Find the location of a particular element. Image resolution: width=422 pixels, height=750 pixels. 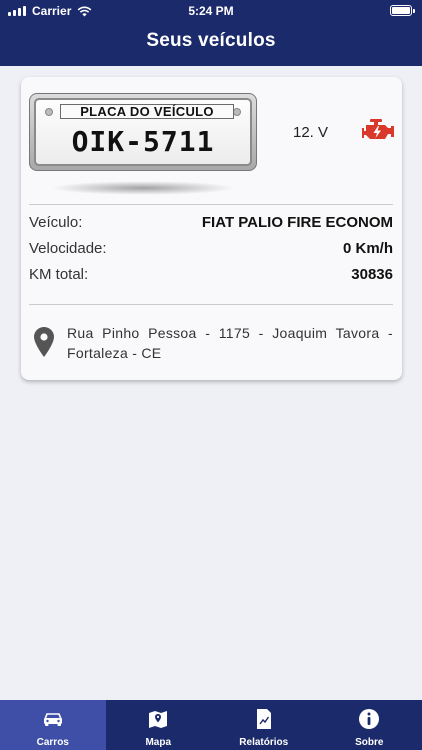

car-icon is located at coordinates (52, 719).